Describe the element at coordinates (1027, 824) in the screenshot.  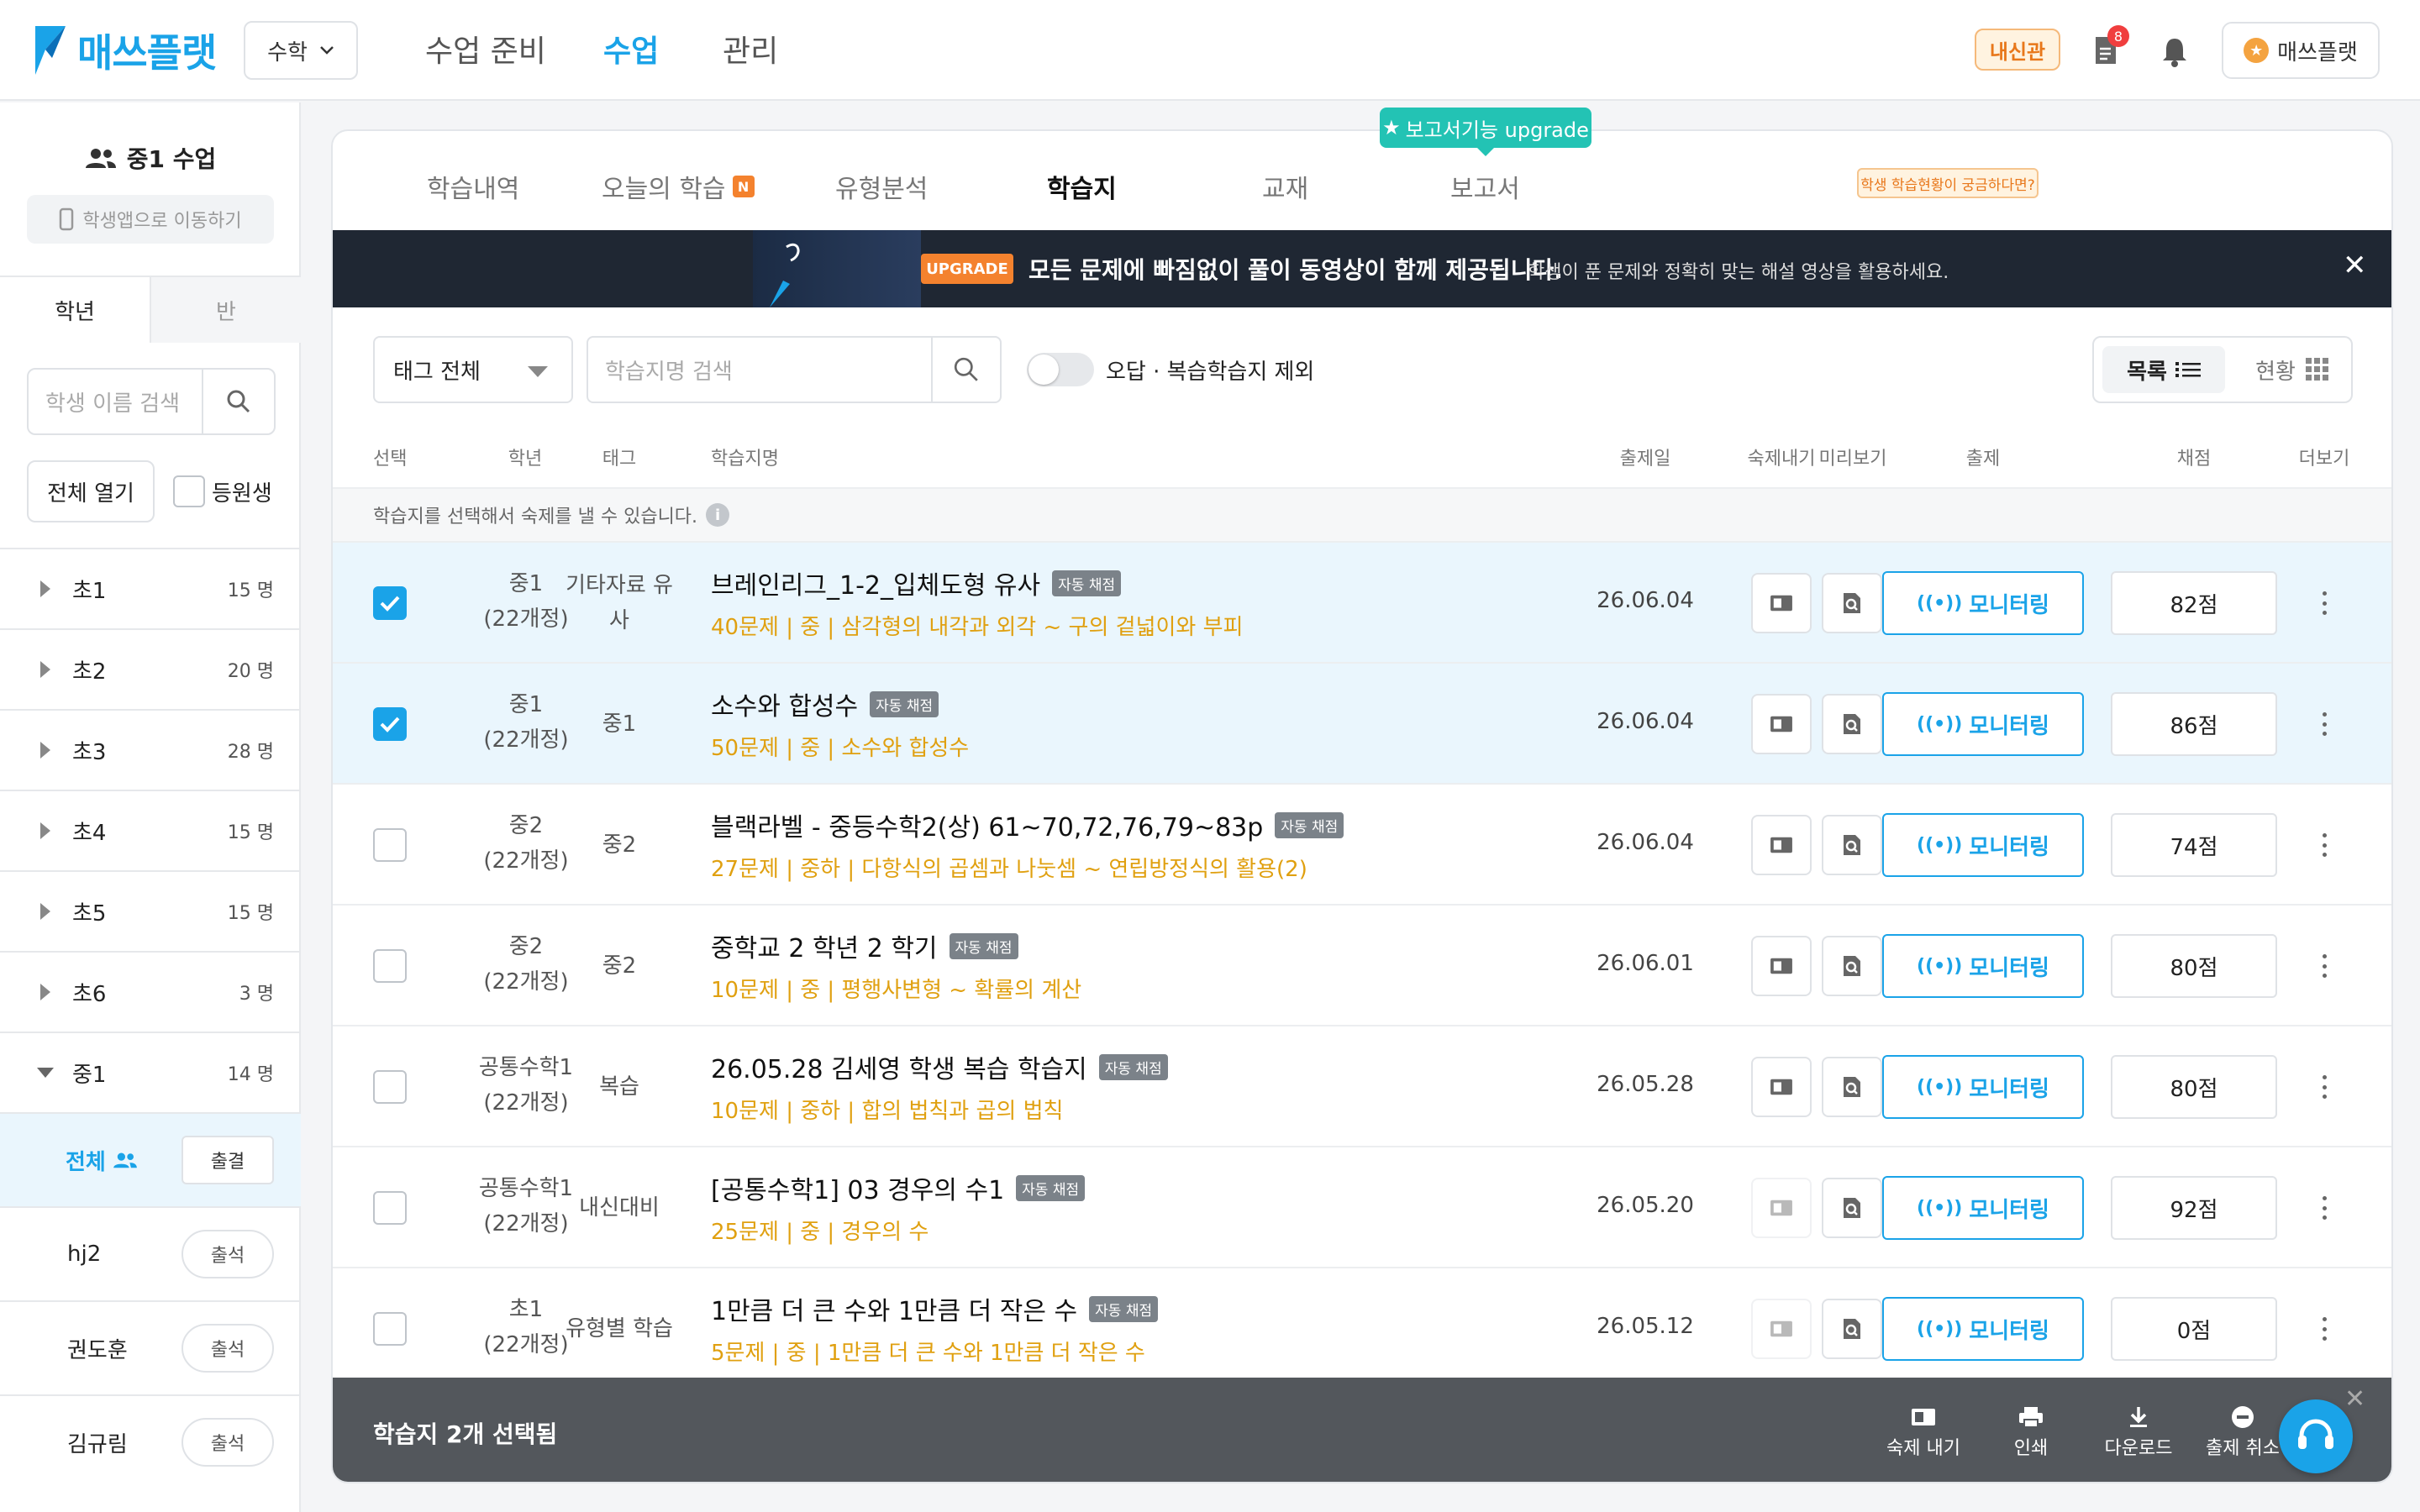
I see `row-title: 블랙라벨 - 중등수학2(상) 61~70,72,76,79~83p 자동 채점` at that location.